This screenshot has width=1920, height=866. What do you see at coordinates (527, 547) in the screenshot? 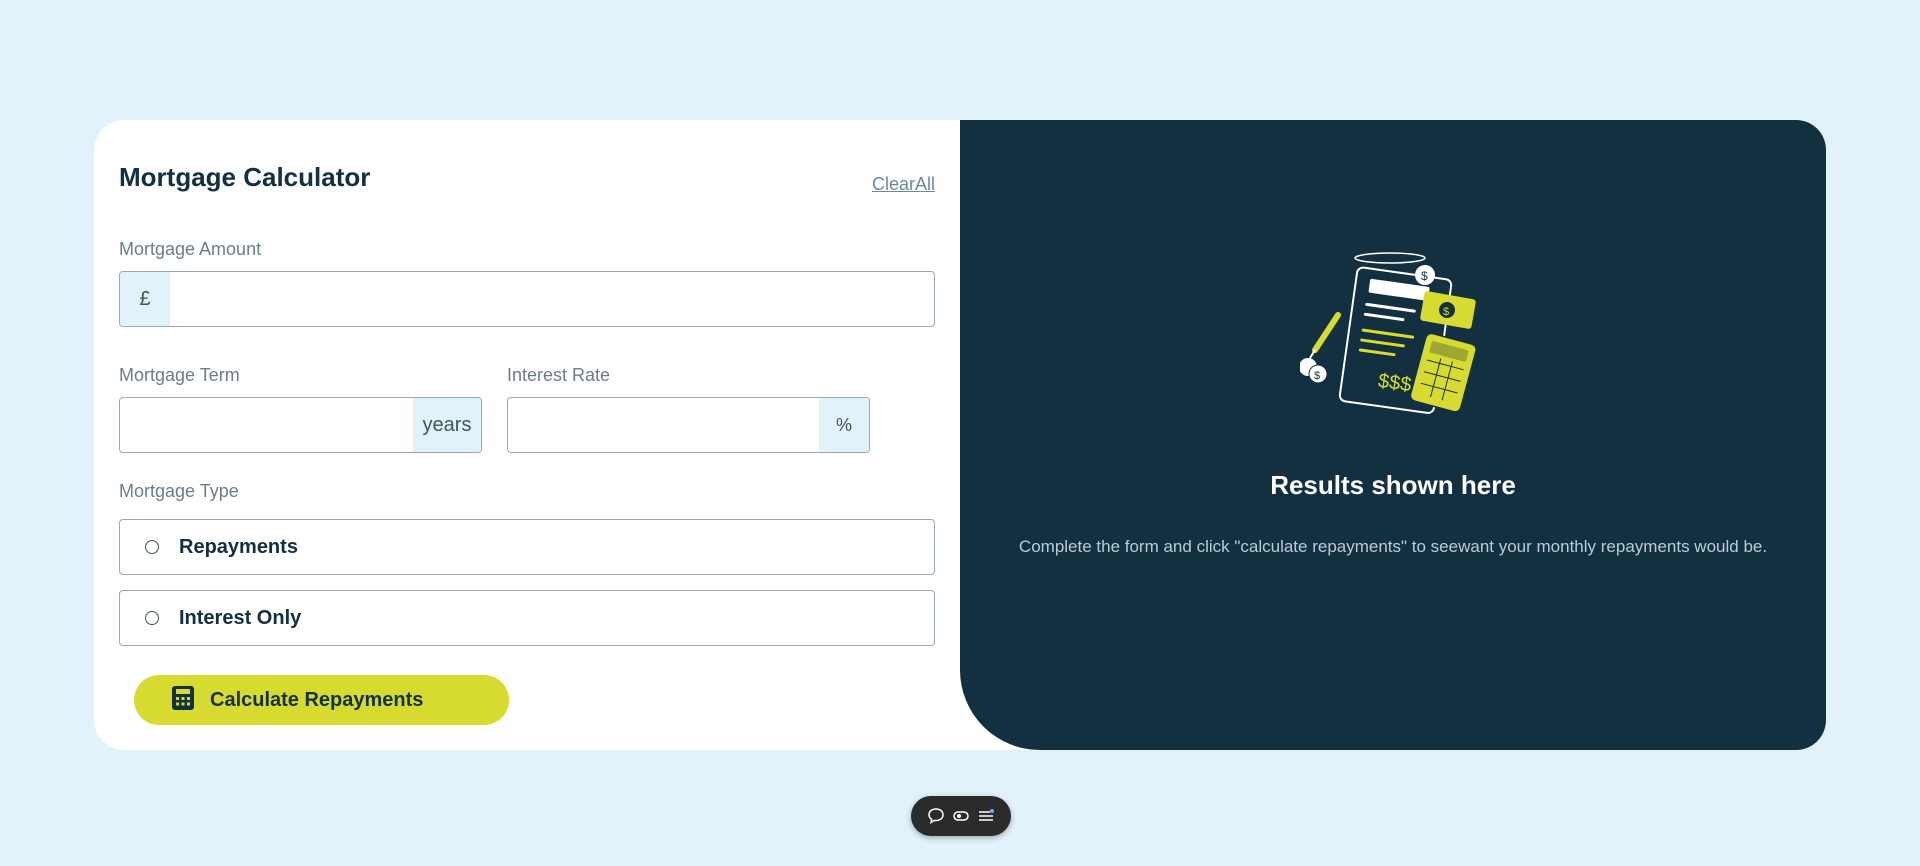
I see `radio-option-repayments: Repayments` at bounding box center [527, 547].